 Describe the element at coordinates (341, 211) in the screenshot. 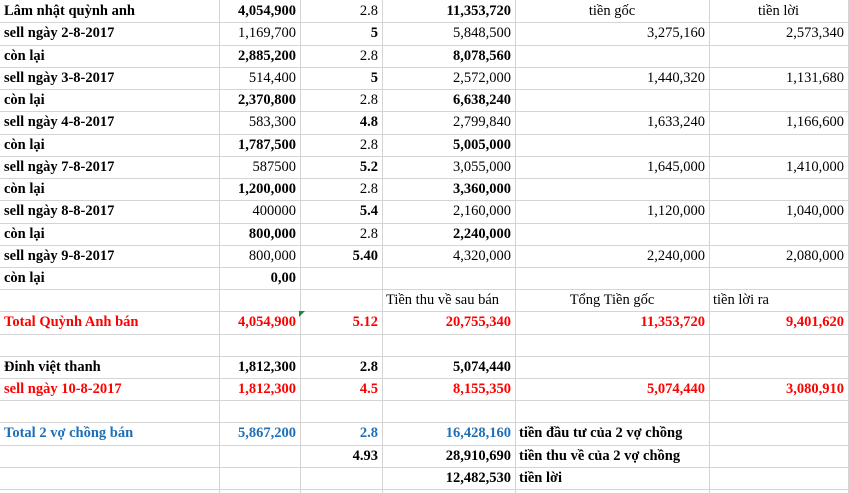

I see `cell-c: 5.4` at that location.